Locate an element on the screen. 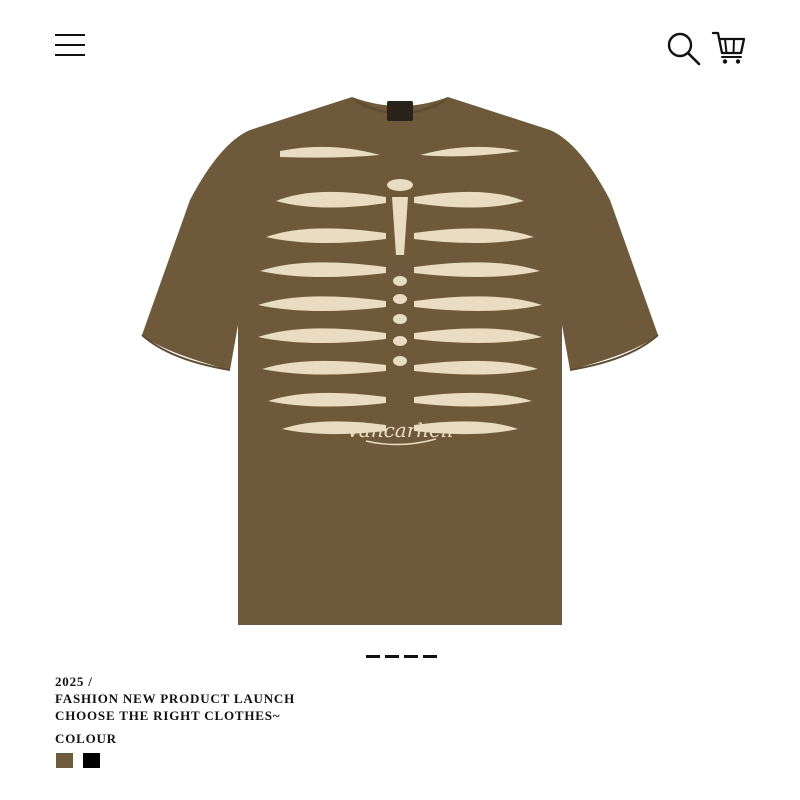  headline-line-2: CHOOSE THE RIGHT CLOTHES~ is located at coordinates (168, 715).